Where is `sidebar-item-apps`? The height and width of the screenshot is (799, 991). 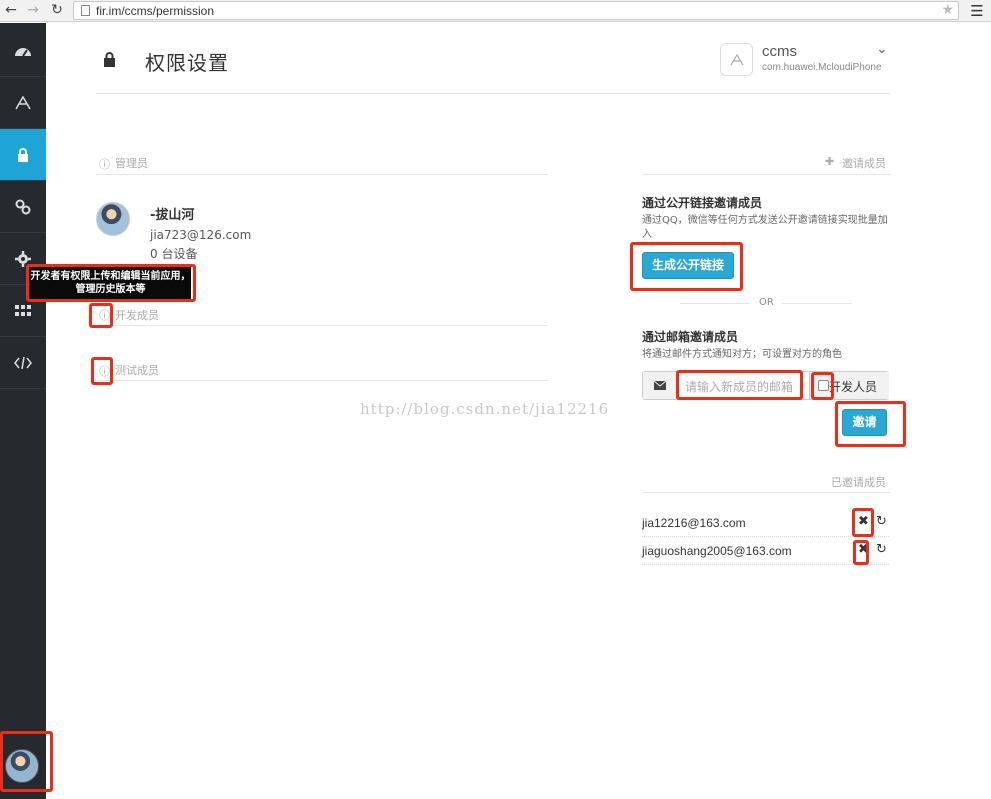 sidebar-item-apps is located at coordinates (23, 103).